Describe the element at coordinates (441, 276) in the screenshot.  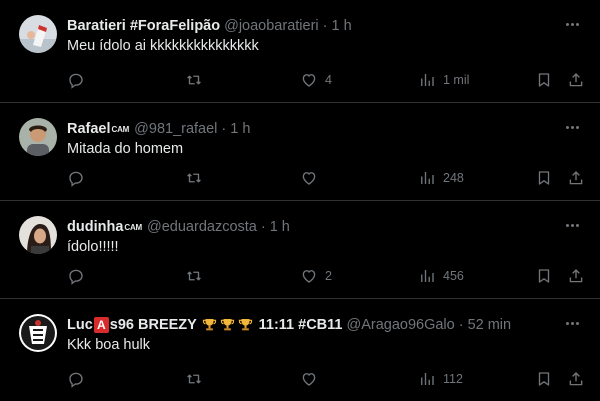
I see `views-button: 456` at that location.